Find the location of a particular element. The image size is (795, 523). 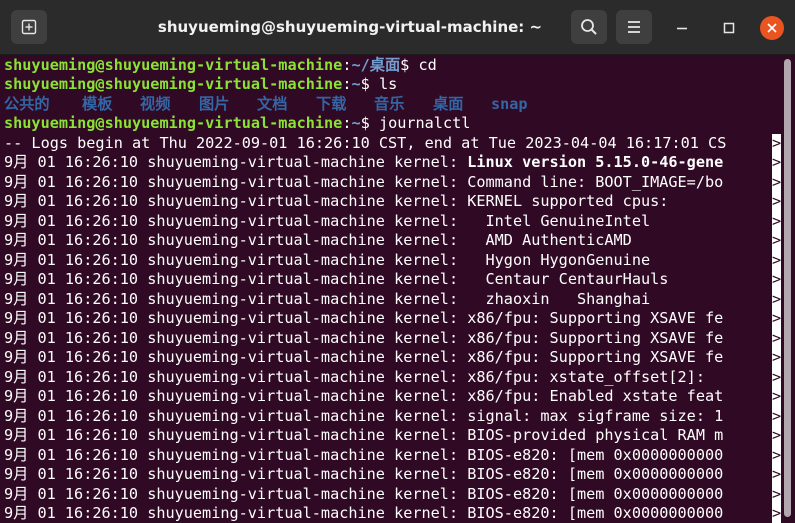

log-message: zhaoxin Shanghai is located at coordinates (559, 298).